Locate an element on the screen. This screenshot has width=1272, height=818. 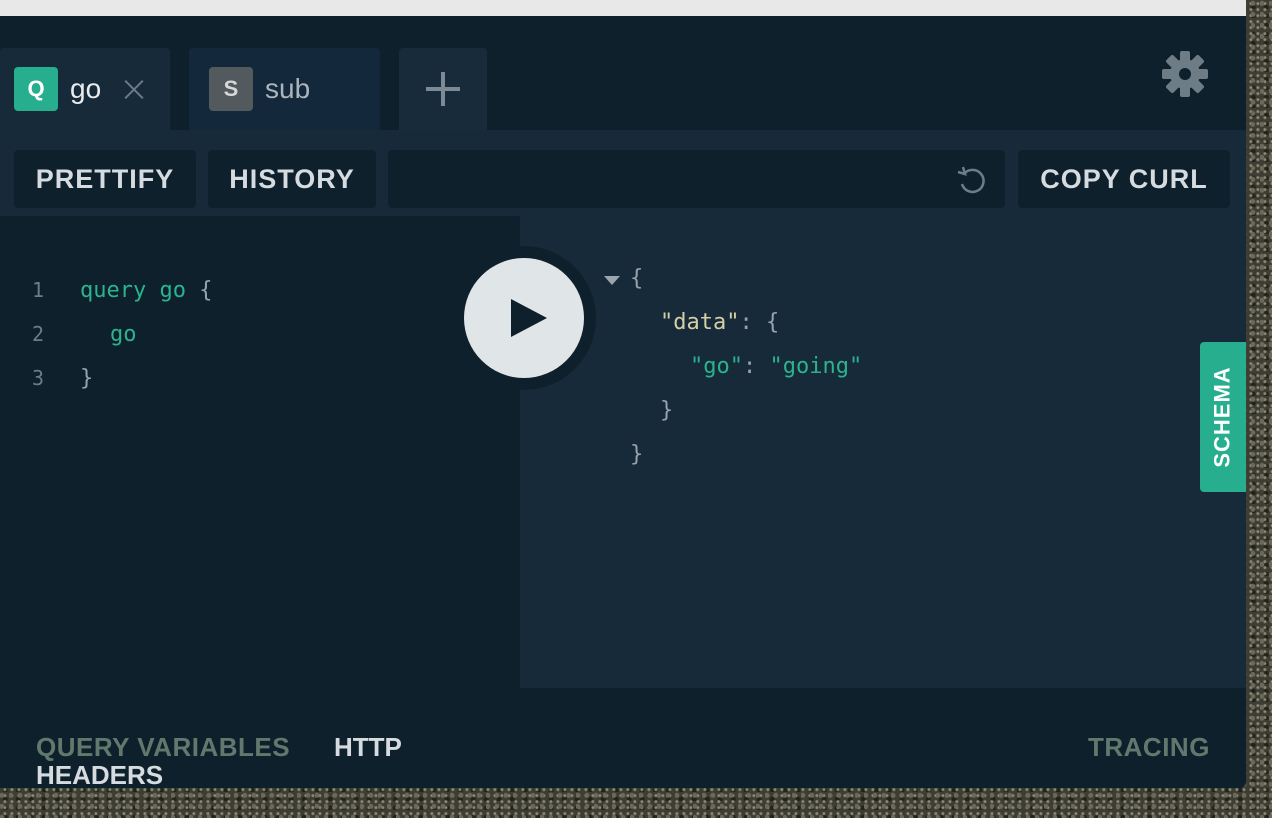
schema-tab: SCHEMA is located at coordinates (1223, 417).